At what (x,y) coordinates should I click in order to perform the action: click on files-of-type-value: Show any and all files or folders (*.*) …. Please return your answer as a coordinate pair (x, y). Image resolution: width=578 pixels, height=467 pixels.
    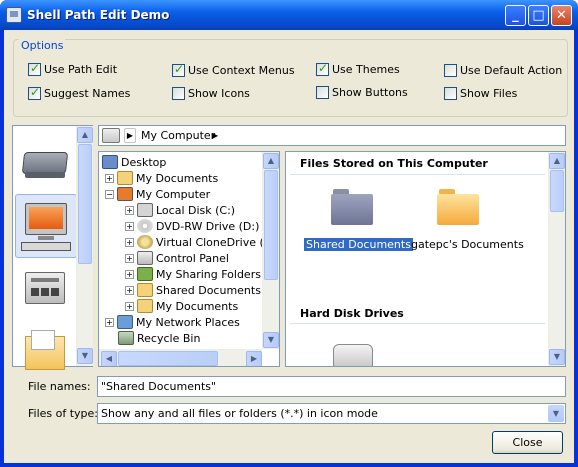
    Looking at the image, I should click on (239, 413).